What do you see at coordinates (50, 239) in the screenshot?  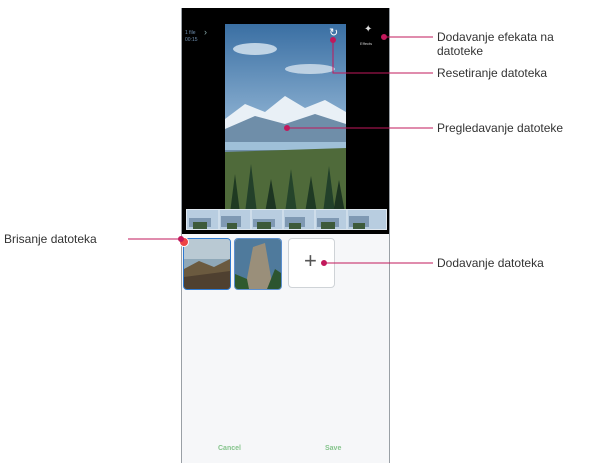 I see `callout-delete: Brisanje datoteka` at bounding box center [50, 239].